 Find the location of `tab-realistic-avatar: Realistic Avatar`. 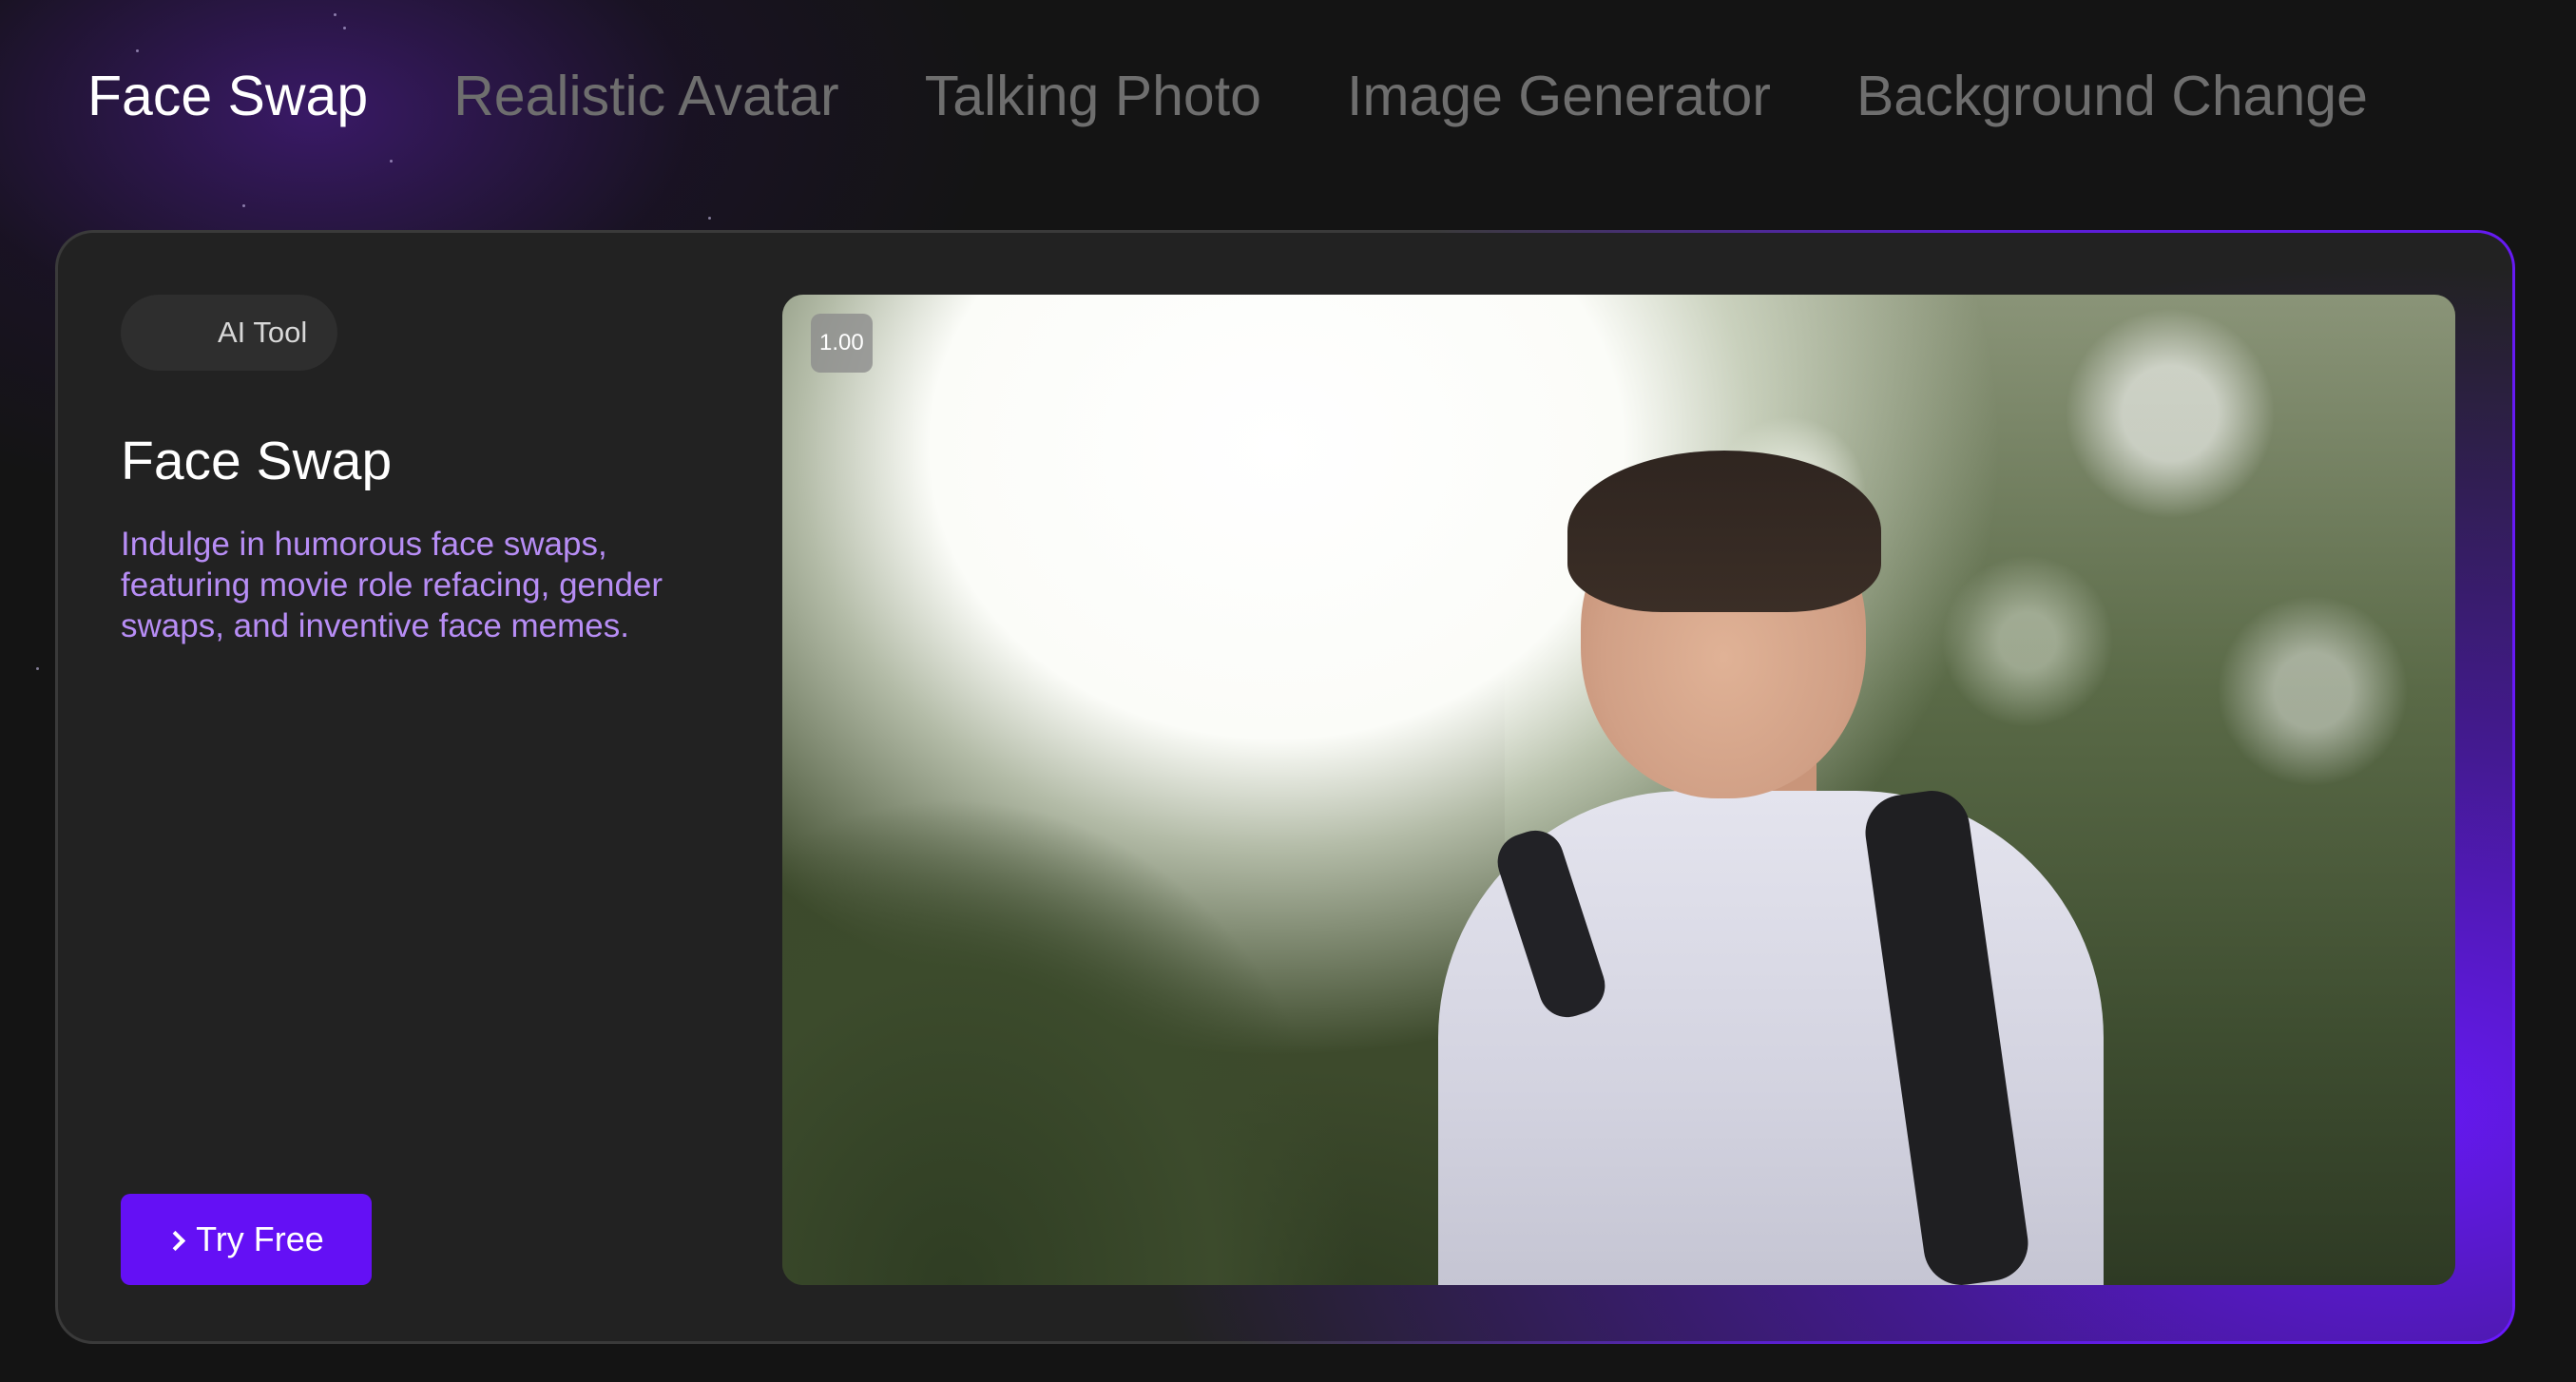

tab-realistic-avatar: Realistic Avatar is located at coordinates (646, 96).